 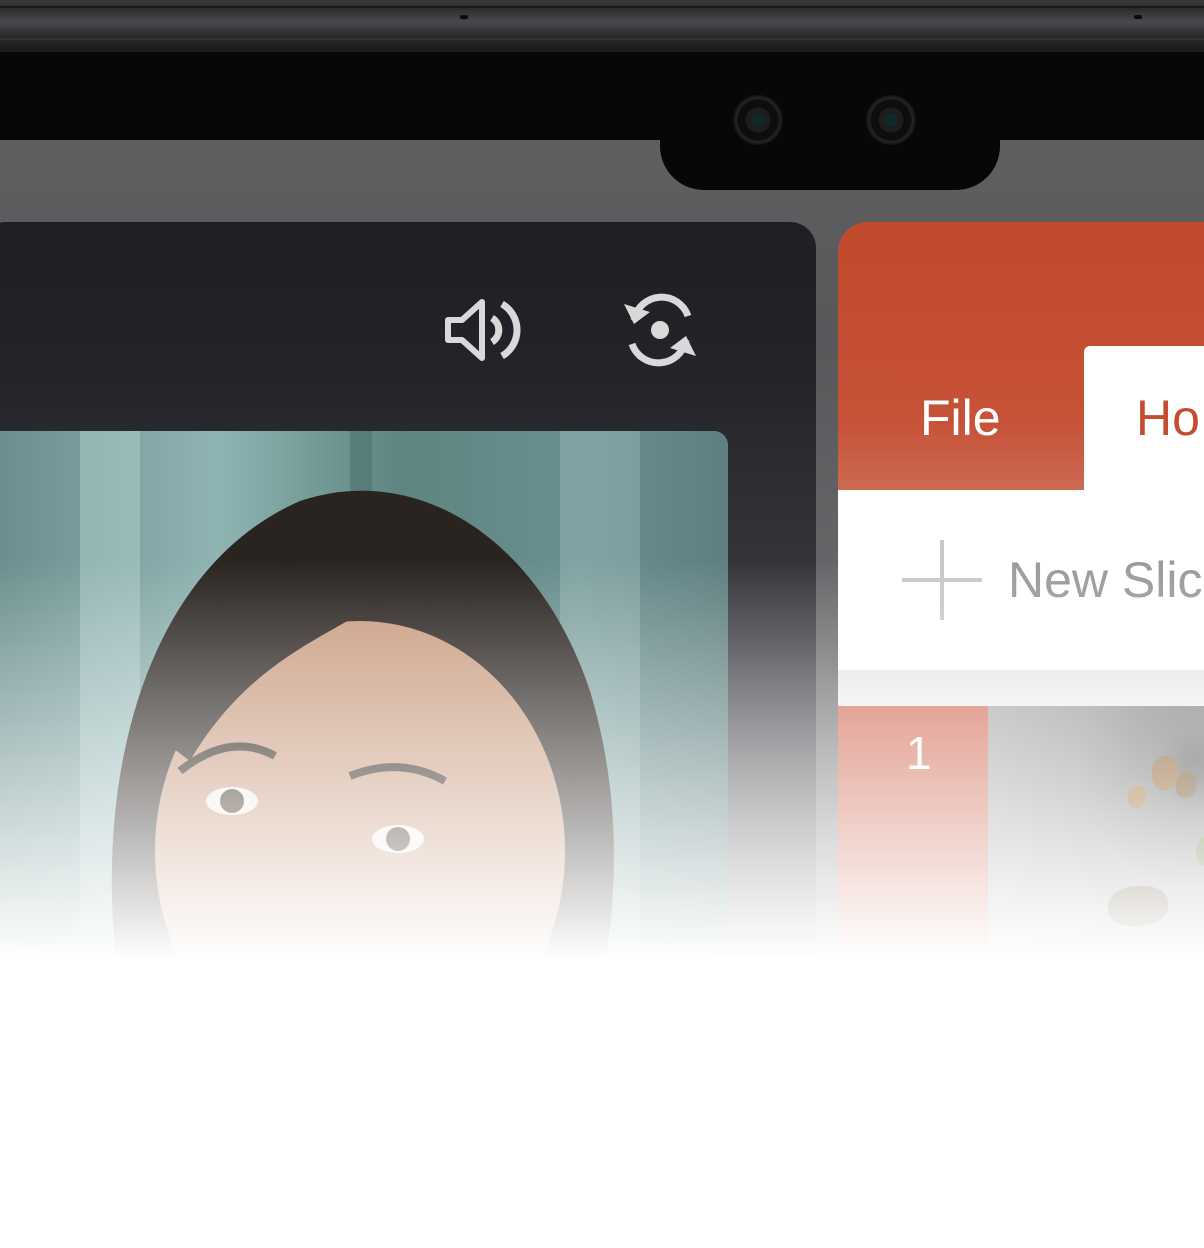 I want to click on screen-edge, so click(x=340, y=165).